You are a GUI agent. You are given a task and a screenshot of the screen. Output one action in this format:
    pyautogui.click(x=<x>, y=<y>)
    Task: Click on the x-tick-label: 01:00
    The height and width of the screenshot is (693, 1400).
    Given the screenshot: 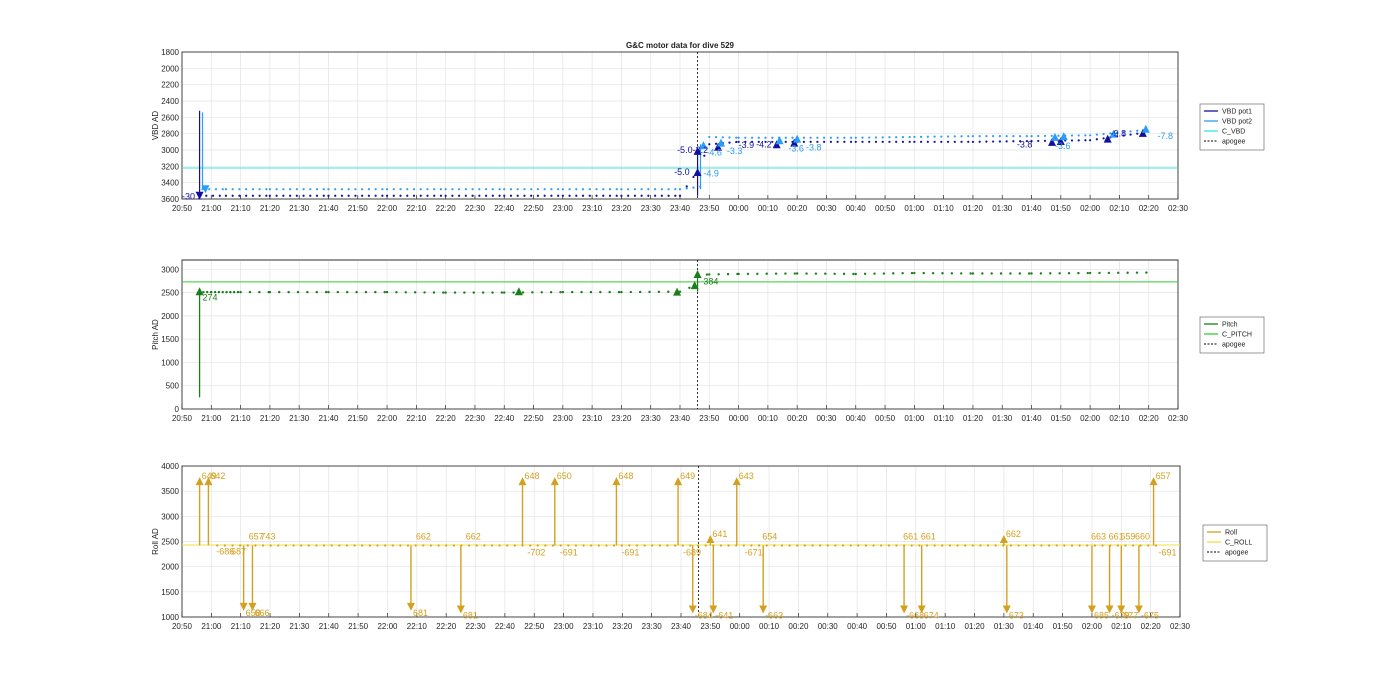 What is the action you would take?
    pyautogui.click(x=914, y=418)
    